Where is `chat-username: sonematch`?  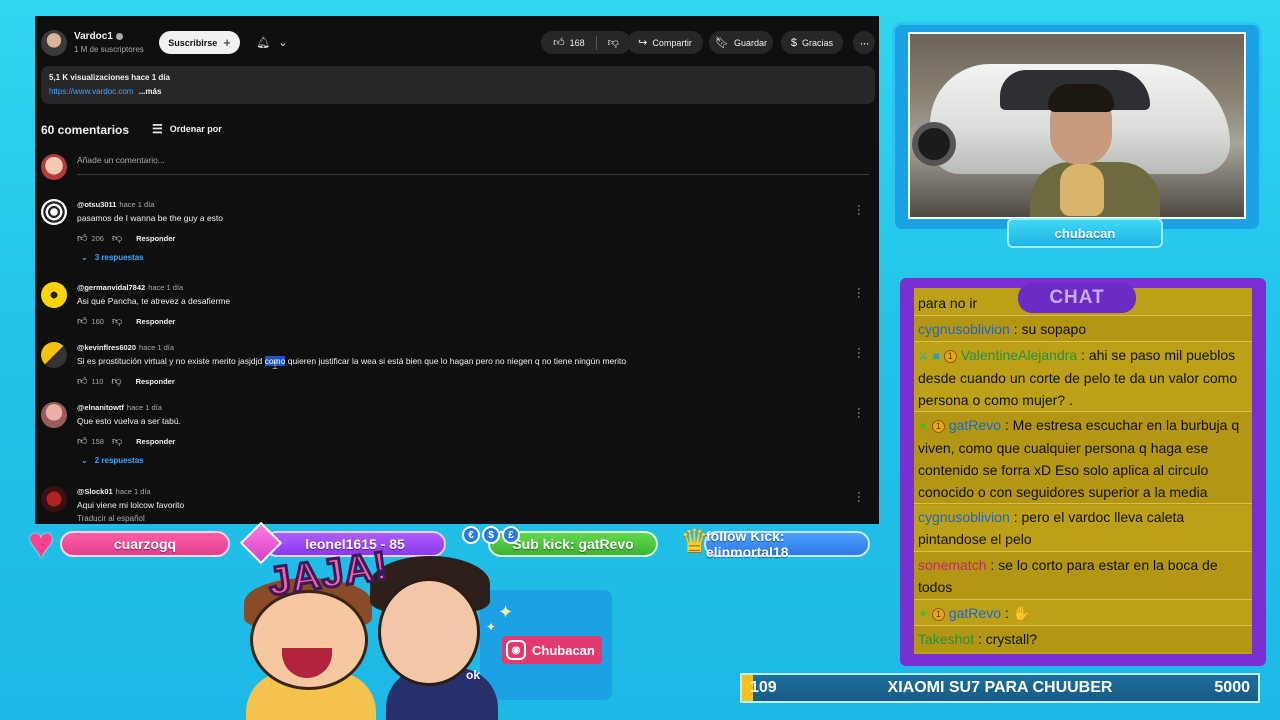 chat-username: sonematch is located at coordinates (952, 565).